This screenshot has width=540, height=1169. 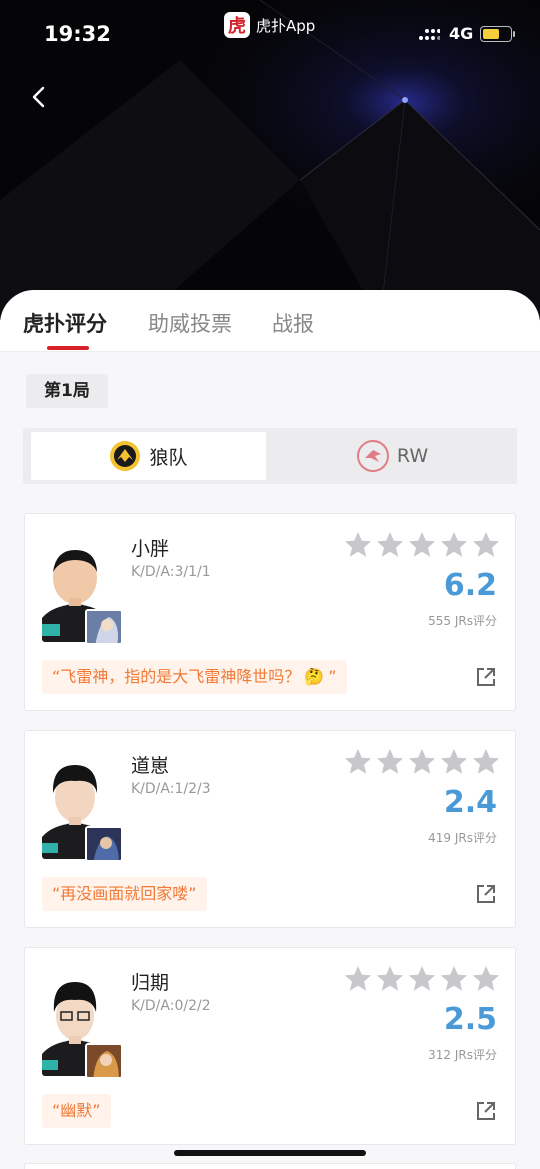 What do you see at coordinates (190, 323) in the screenshot?
I see `tab-vote: 助威投票` at bounding box center [190, 323].